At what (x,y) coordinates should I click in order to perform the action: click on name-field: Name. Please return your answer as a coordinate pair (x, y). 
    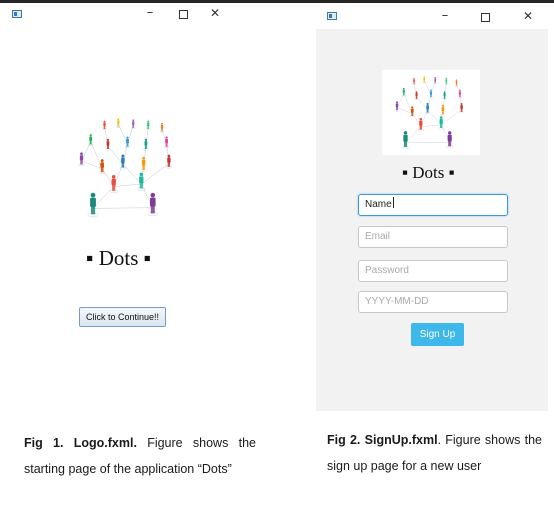
    Looking at the image, I should click on (433, 205).